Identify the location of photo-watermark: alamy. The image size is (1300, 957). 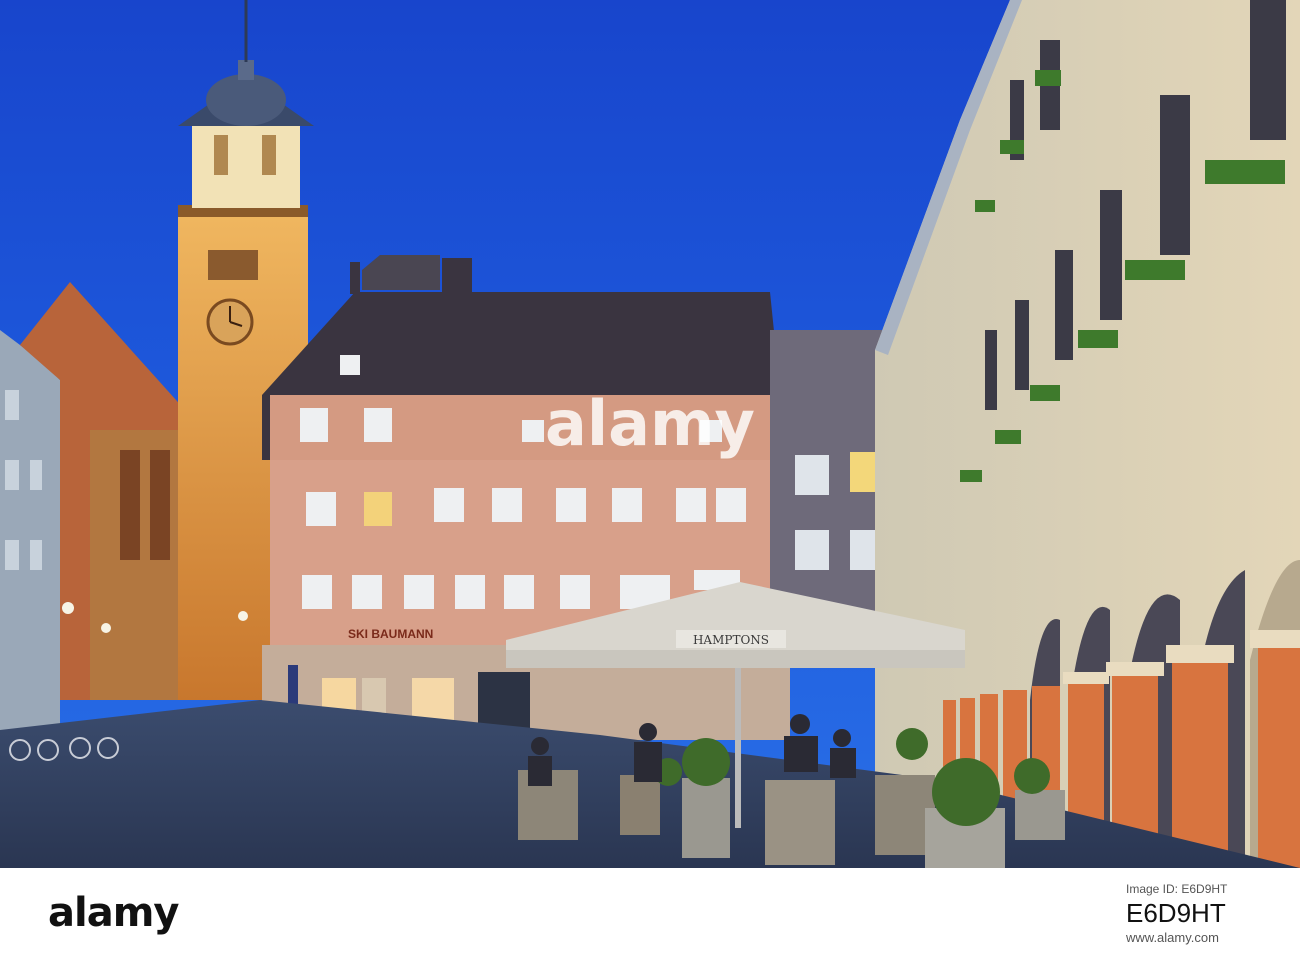
(650, 423).